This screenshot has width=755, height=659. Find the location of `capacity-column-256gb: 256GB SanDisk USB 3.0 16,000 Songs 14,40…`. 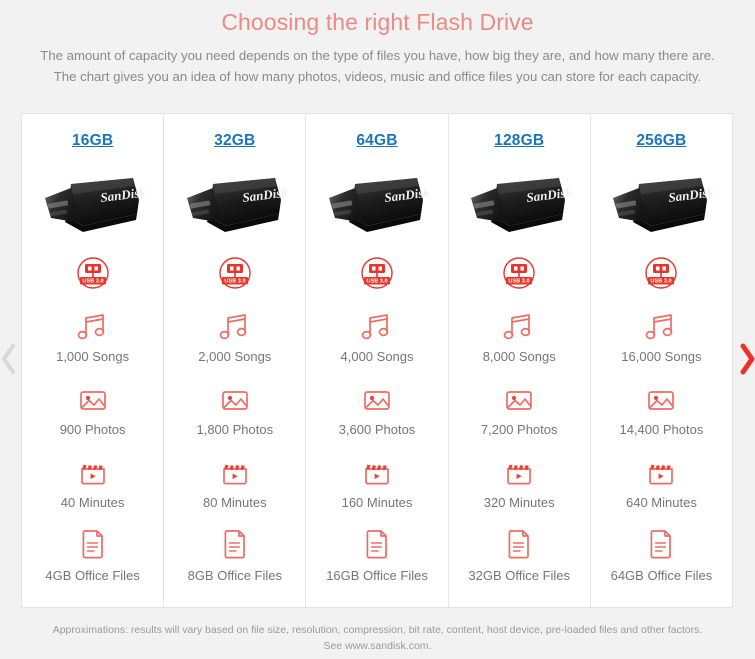

capacity-column-256gb: 256GB SanDisk USB 3.0 16,000 Songs 14,40… is located at coordinates (661, 360).